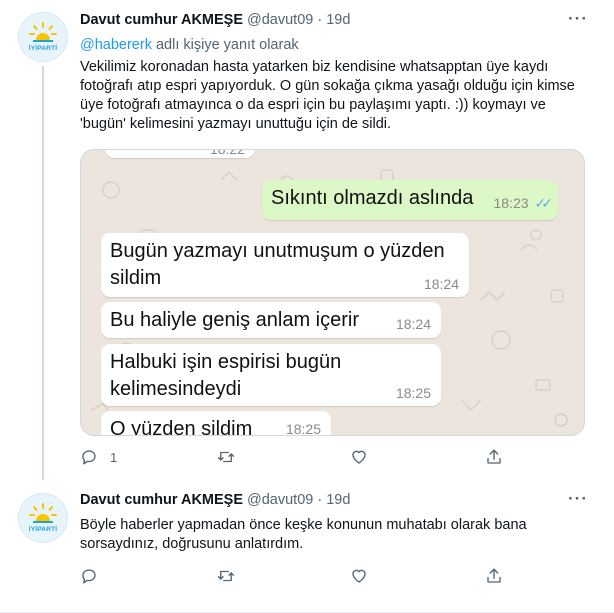  Describe the element at coordinates (277, 251) in the screenshot. I see `chat-message-line: Bugün yazmayı unutmuşum o yüzden` at that location.